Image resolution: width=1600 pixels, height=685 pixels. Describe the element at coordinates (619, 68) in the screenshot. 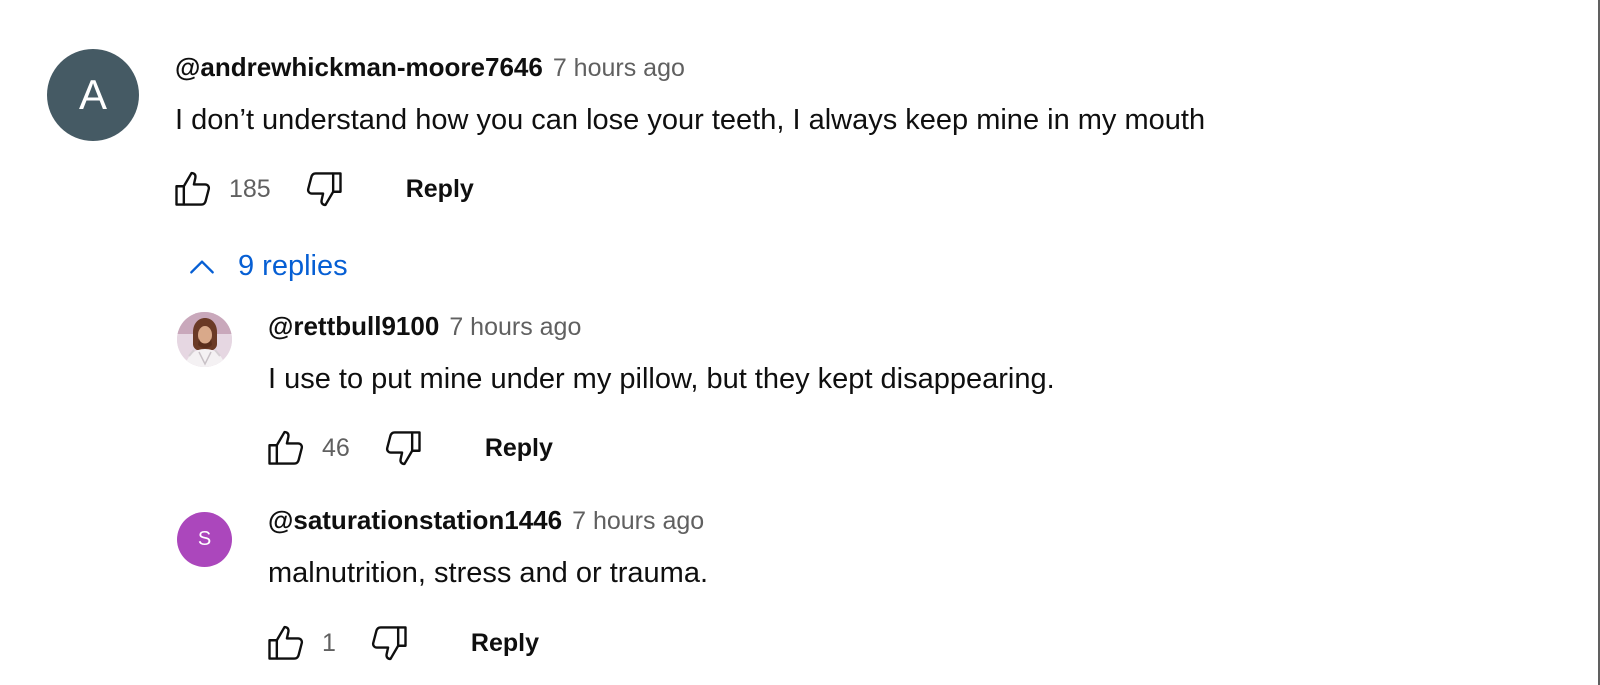

I see `comment-time: 7 hours ago` at that location.